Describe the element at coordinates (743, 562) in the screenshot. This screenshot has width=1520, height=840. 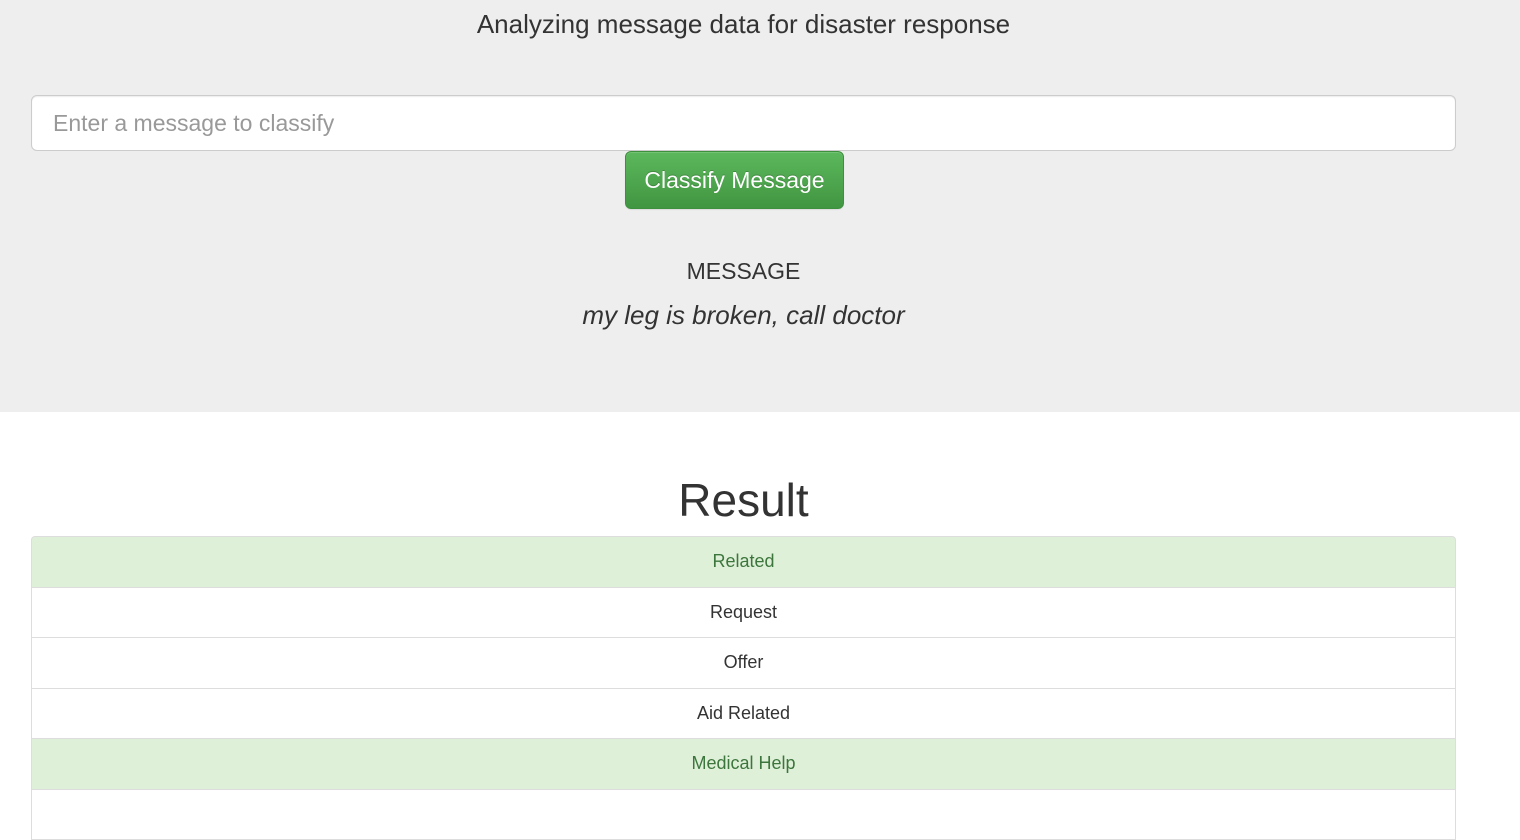
I see `result-item-related: Related` at that location.